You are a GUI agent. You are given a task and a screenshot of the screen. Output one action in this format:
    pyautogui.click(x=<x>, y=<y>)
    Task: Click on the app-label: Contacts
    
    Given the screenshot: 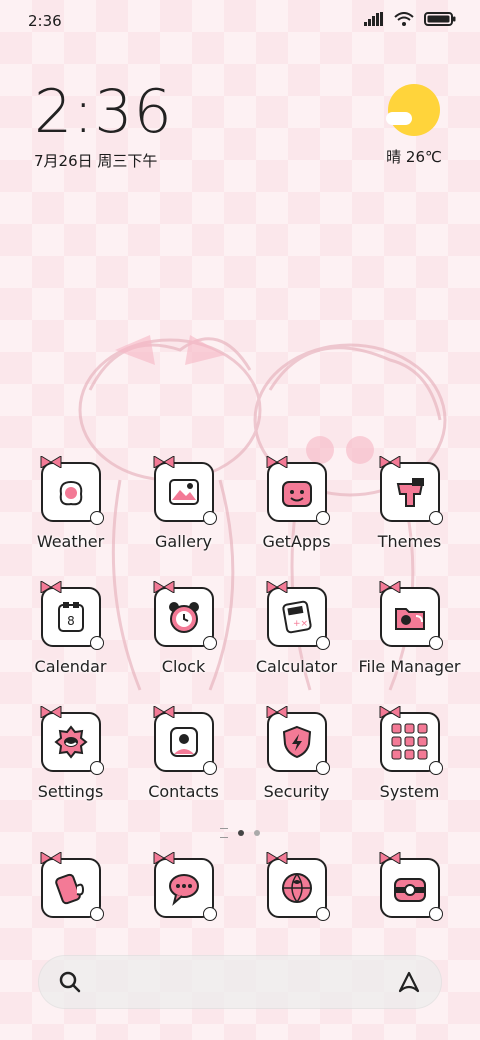 What is the action you would take?
    pyautogui.click(x=183, y=791)
    